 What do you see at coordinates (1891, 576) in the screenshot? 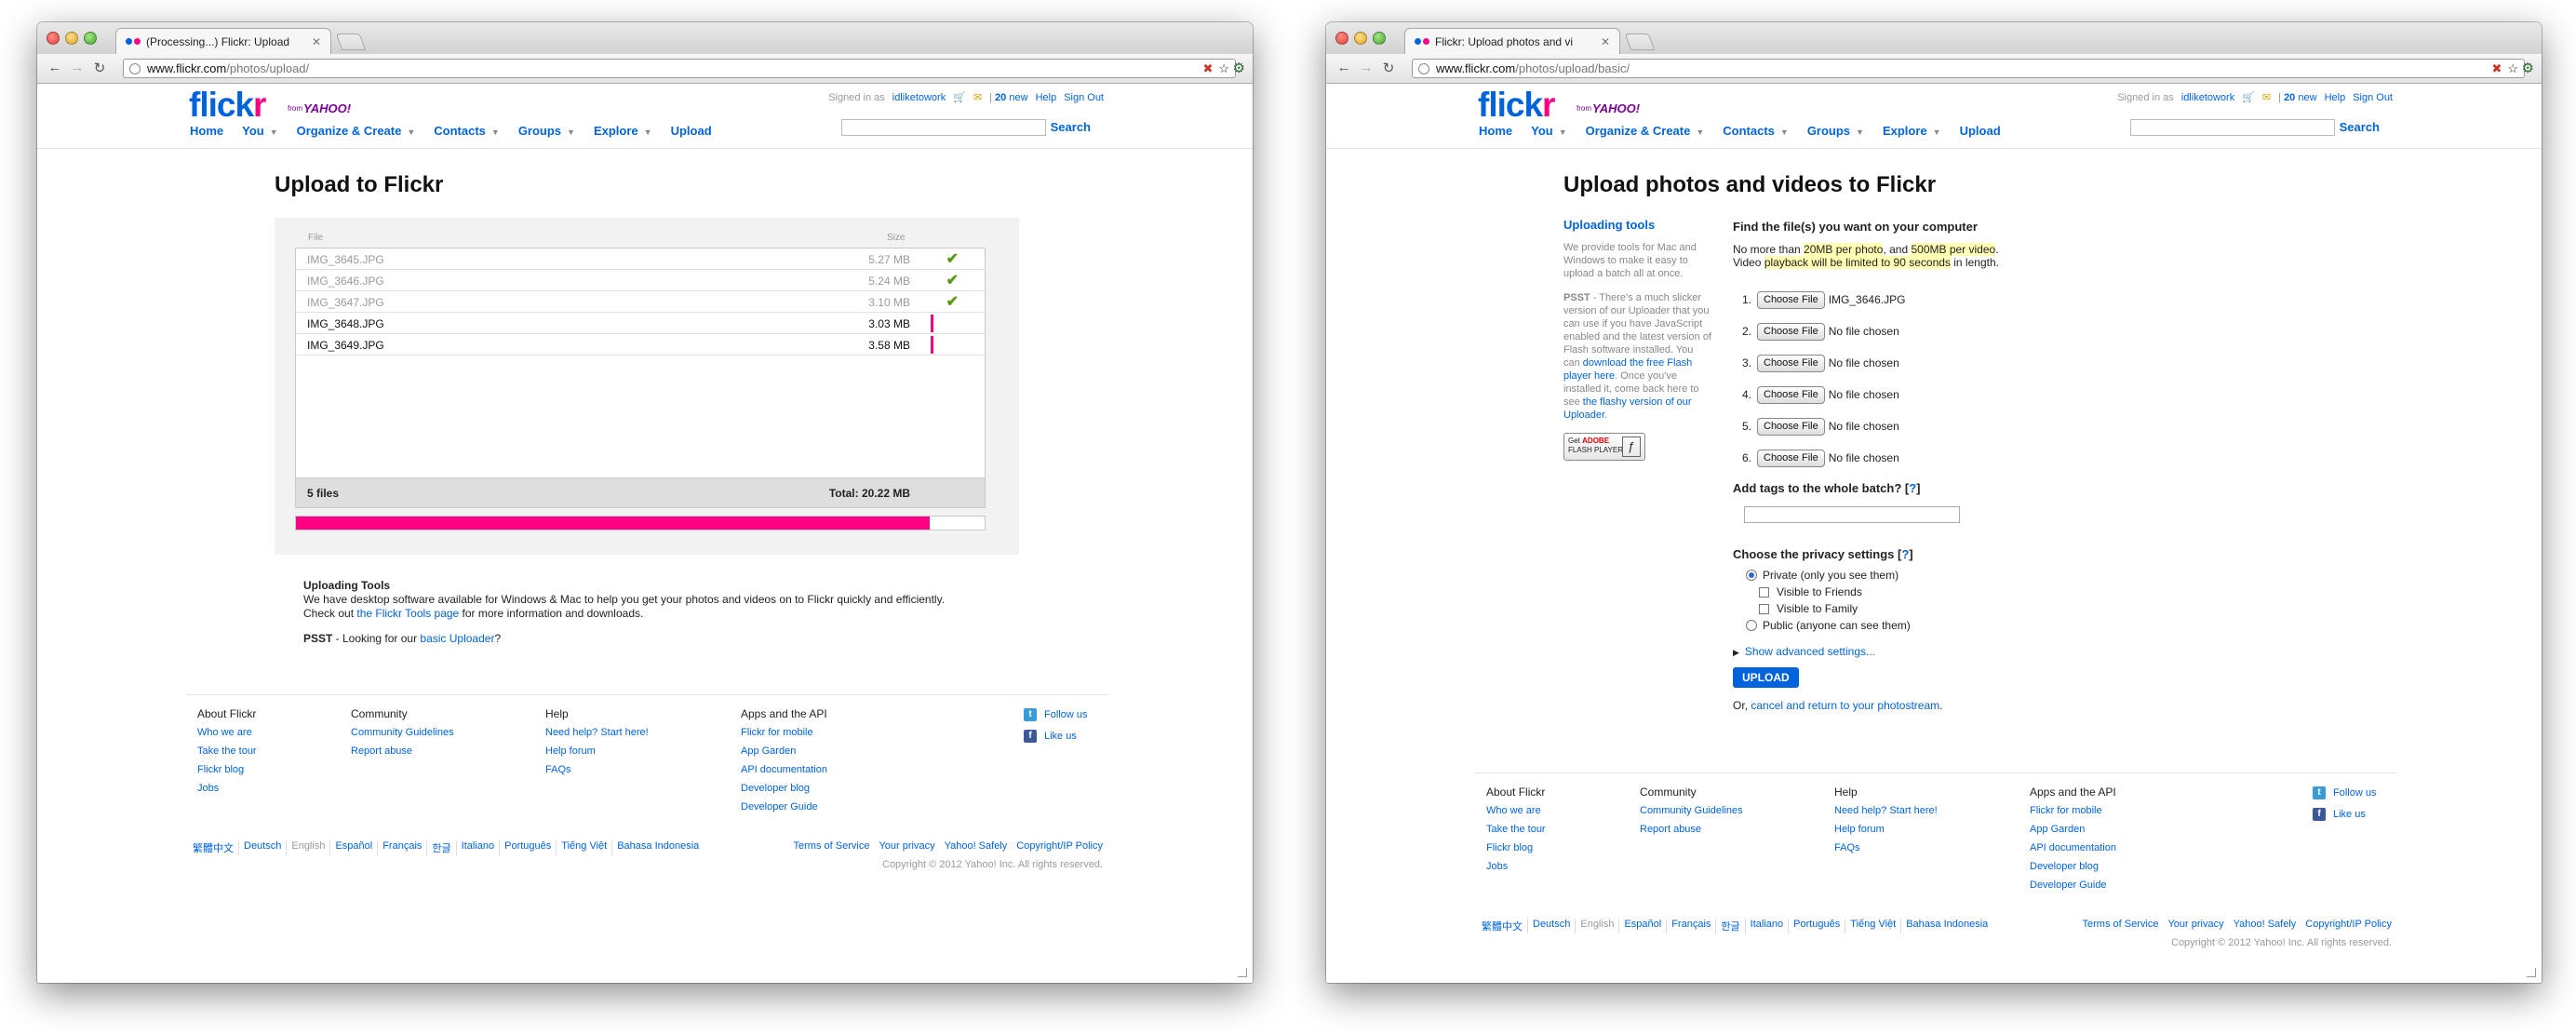
I see `privacy-private-option: Private (only you see them)` at bounding box center [1891, 576].